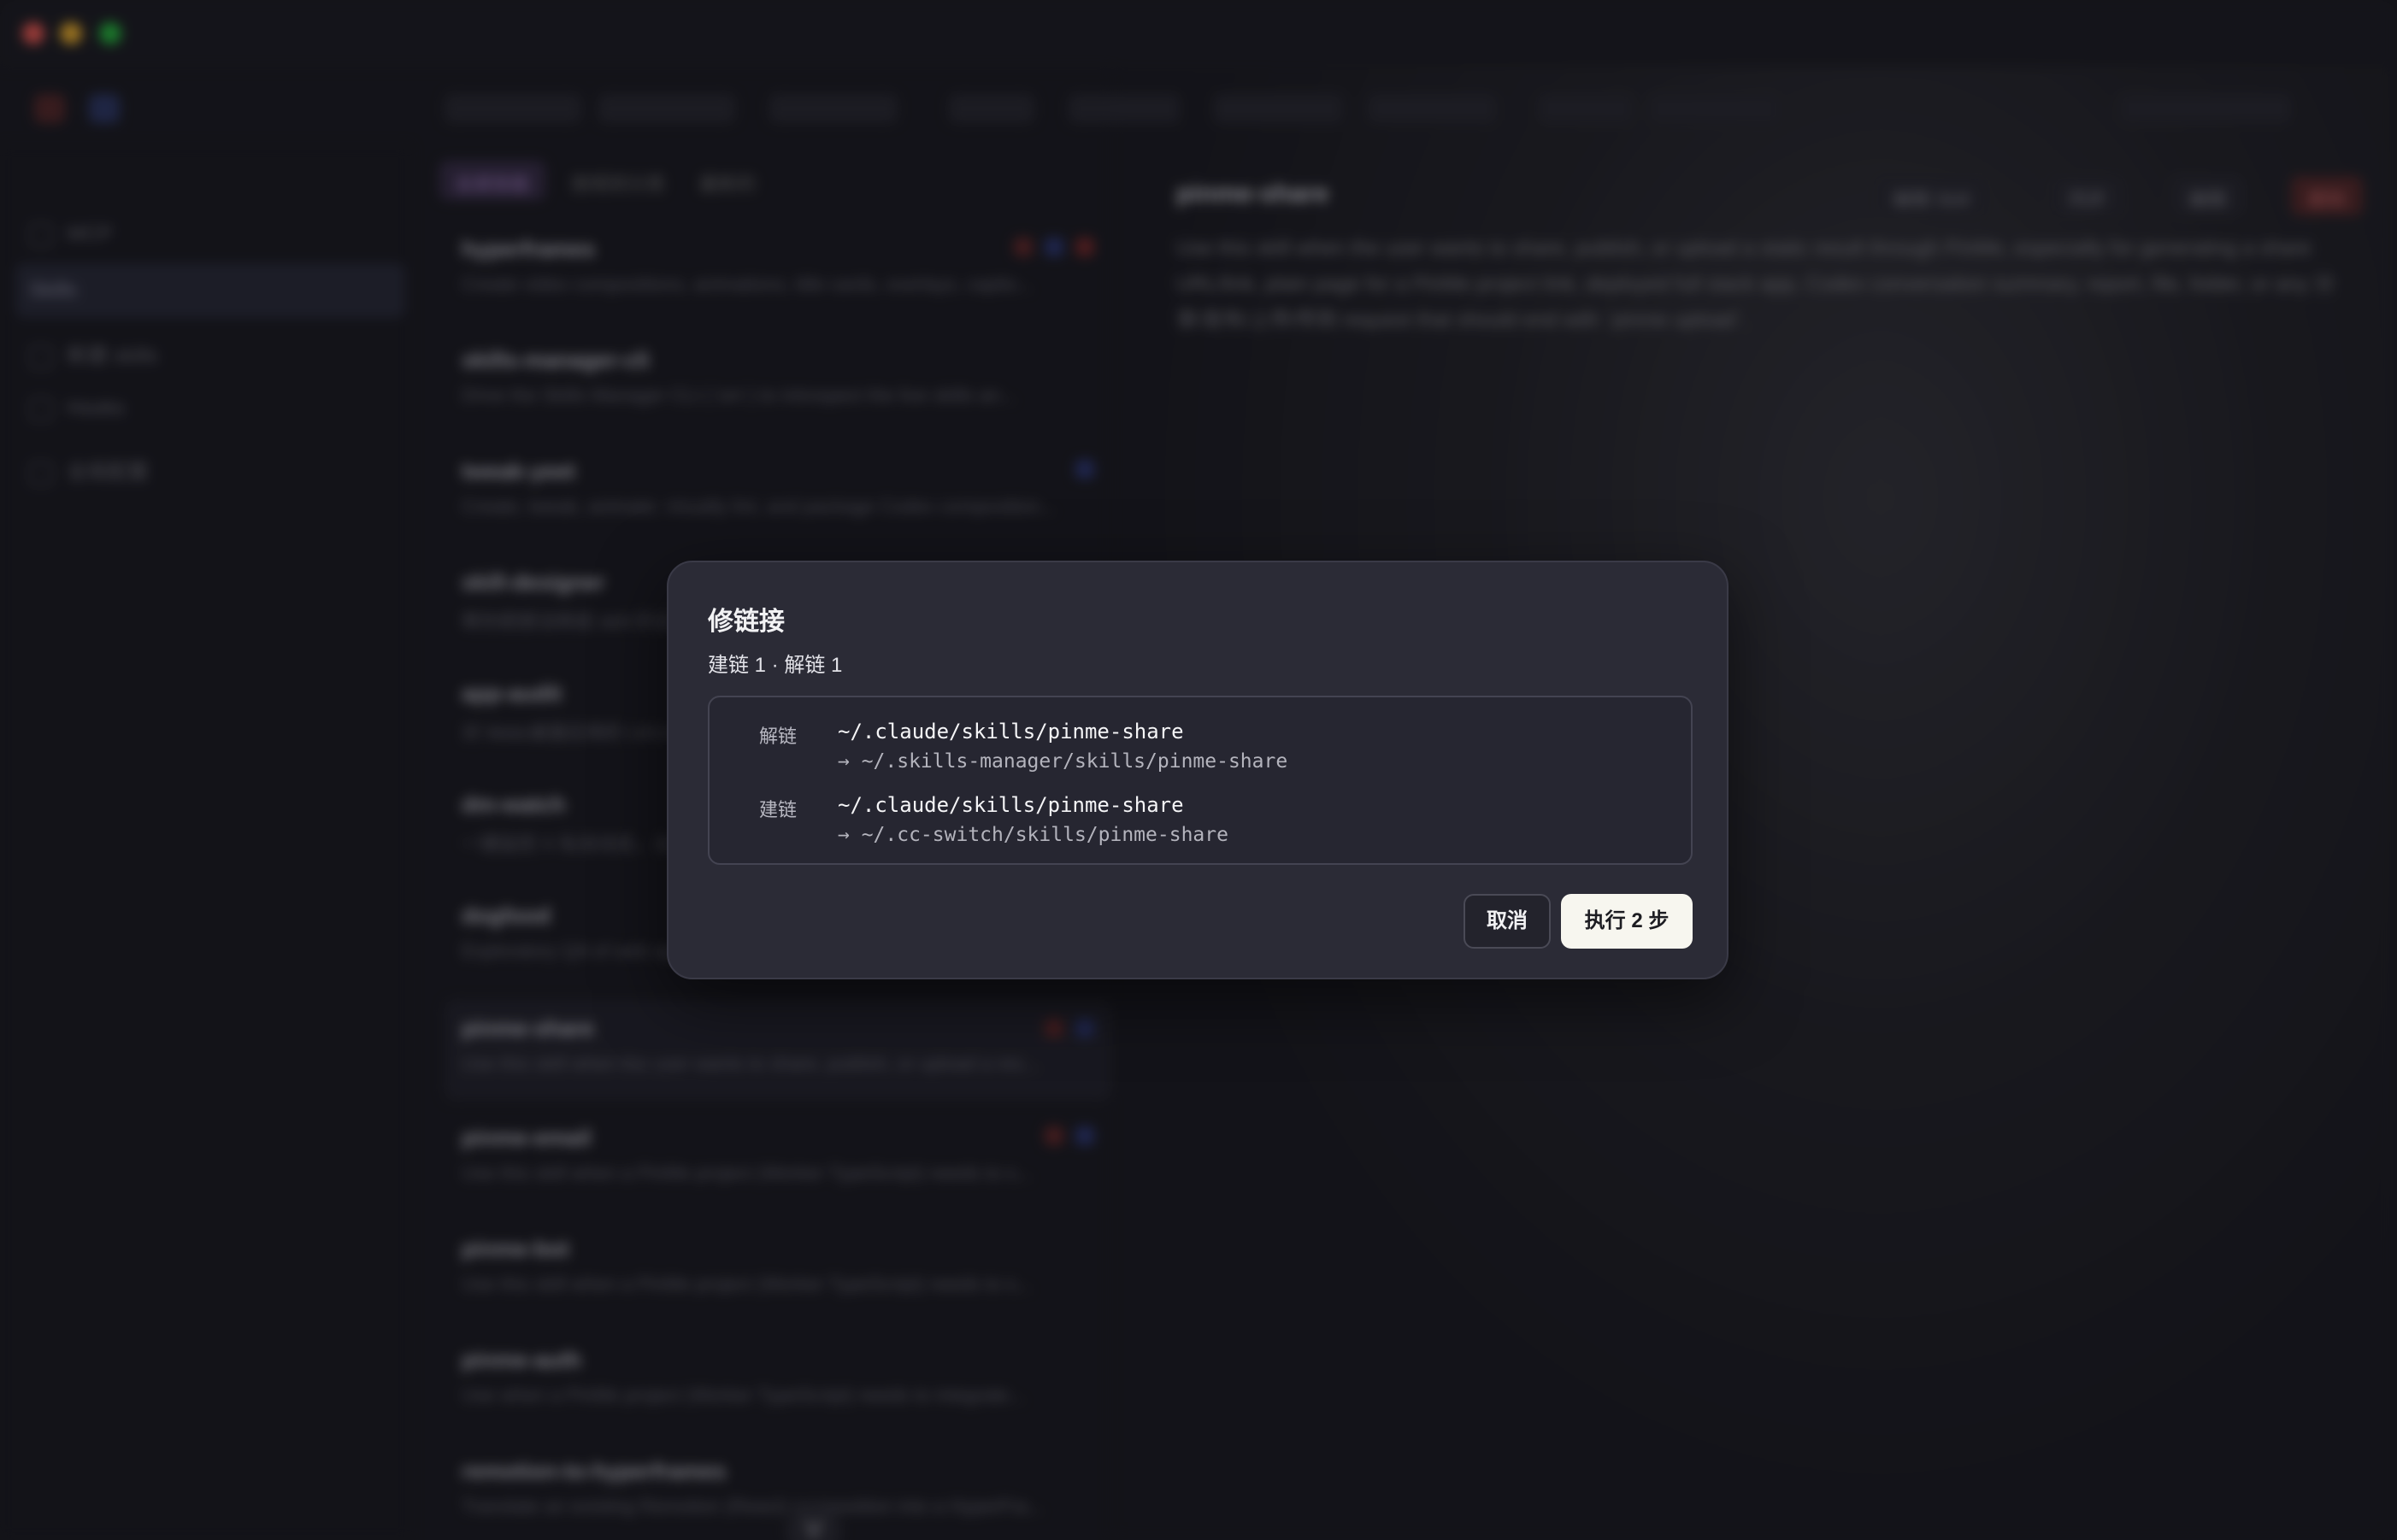  Describe the element at coordinates (747, 622) in the screenshot. I see `dialog-title: 修链接` at that location.